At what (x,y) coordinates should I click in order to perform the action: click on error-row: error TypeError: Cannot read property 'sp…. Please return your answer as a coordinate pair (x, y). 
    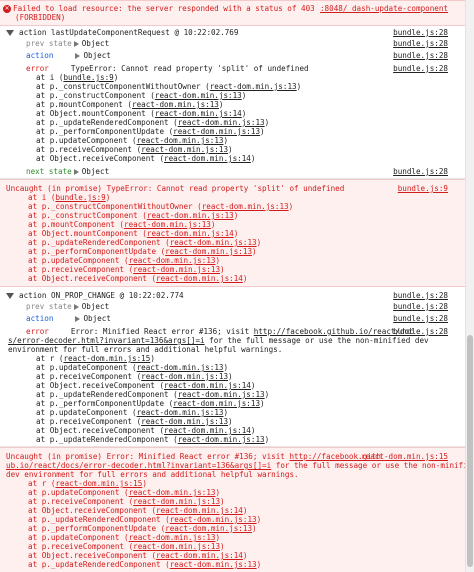
    Looking at the image, I should click on (237, 68).